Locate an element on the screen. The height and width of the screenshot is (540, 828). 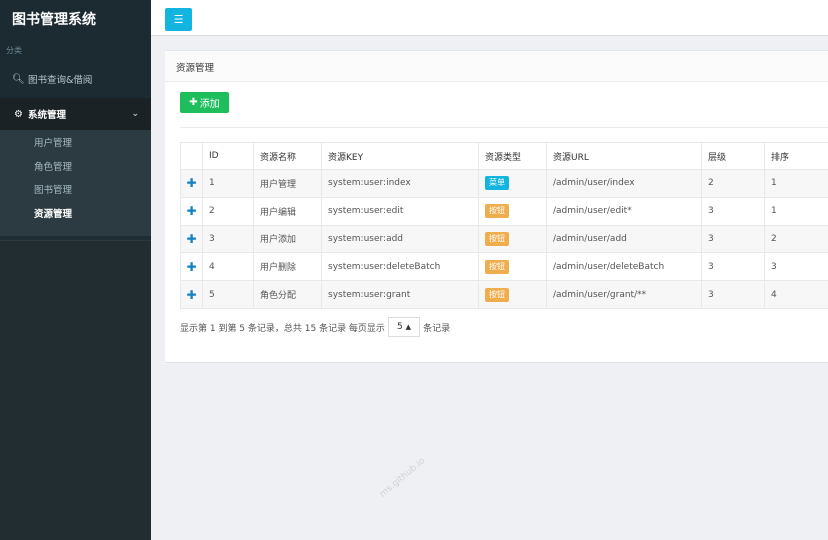
sidebar-item-books: 图书管理 is located at coordinates (75, 191).